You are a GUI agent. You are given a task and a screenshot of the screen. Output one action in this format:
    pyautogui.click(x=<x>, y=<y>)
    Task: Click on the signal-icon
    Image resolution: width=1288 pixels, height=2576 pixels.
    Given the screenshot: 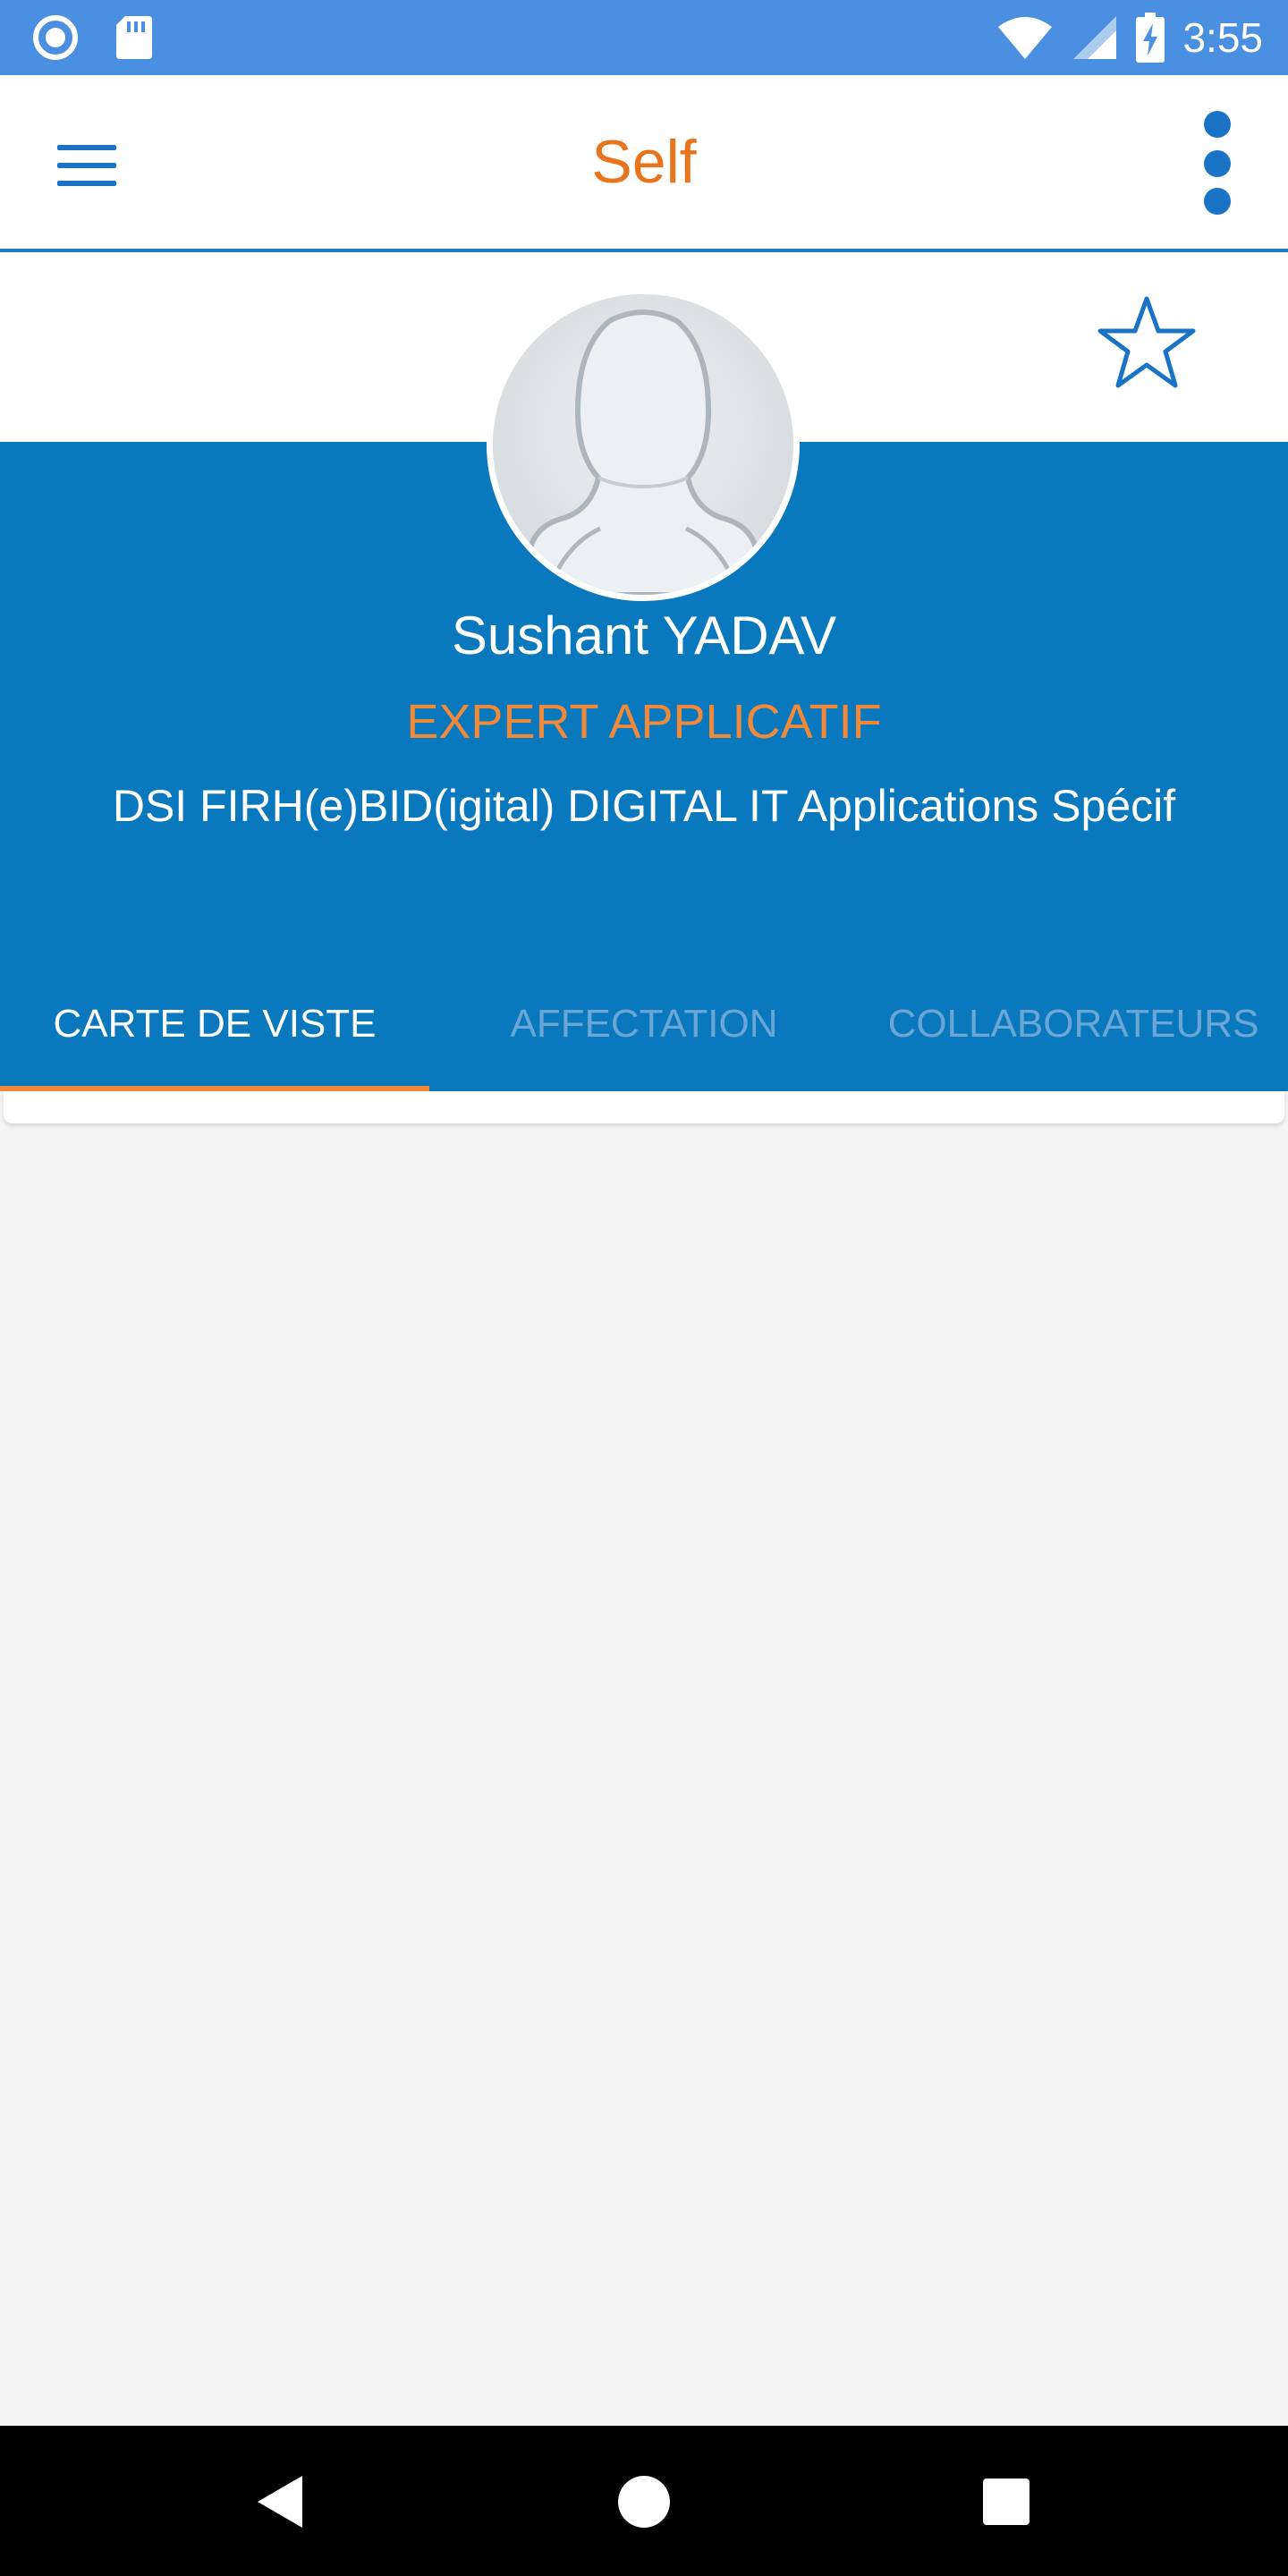 What is the action you would take?
    pyautogui.click(x=1095, y=37)
    